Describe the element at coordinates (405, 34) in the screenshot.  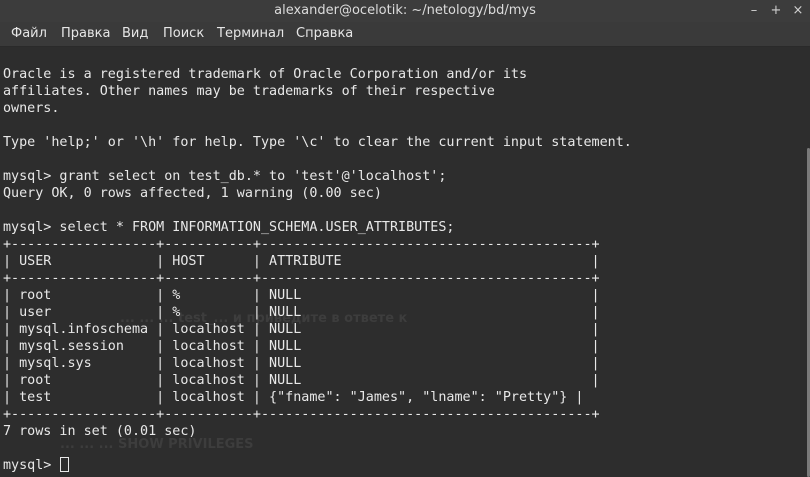
I see `menu-bar: Файл Правка Вид Поиск Терминал Справка` at that location.